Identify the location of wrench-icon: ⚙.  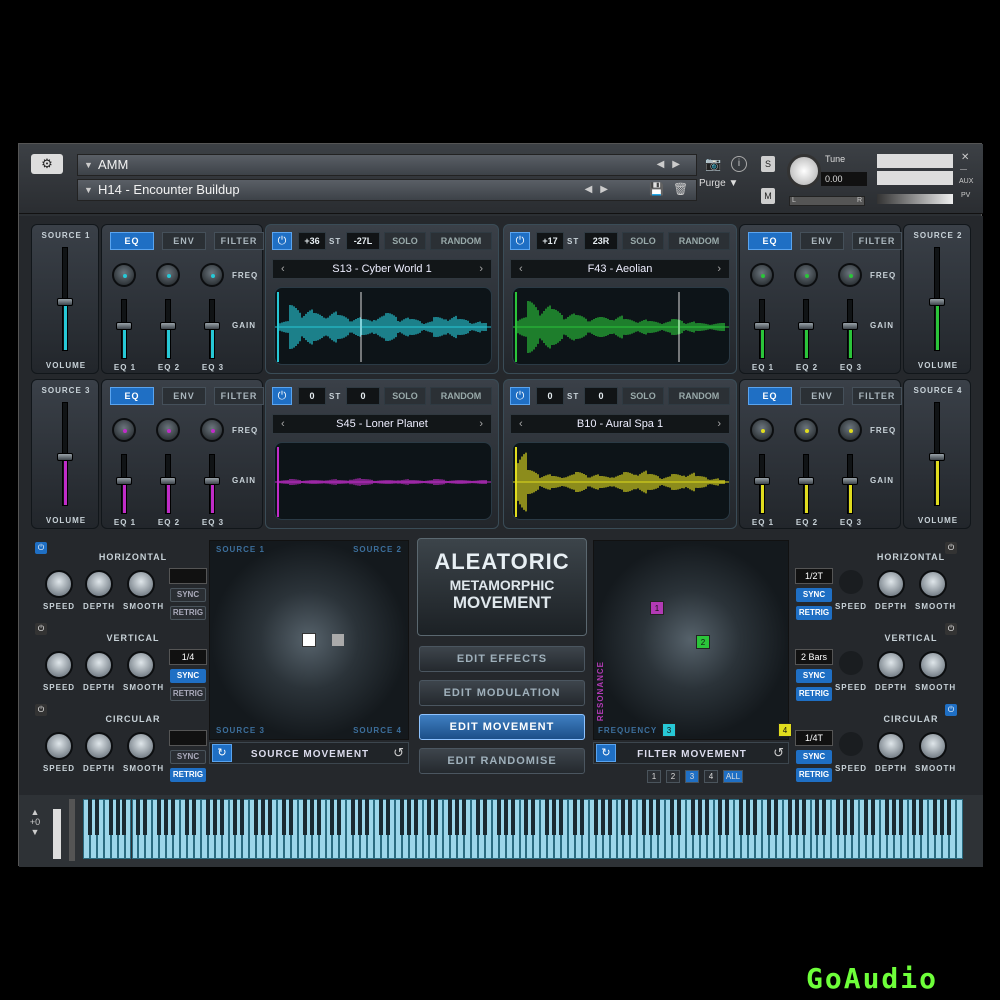
(47, 164).